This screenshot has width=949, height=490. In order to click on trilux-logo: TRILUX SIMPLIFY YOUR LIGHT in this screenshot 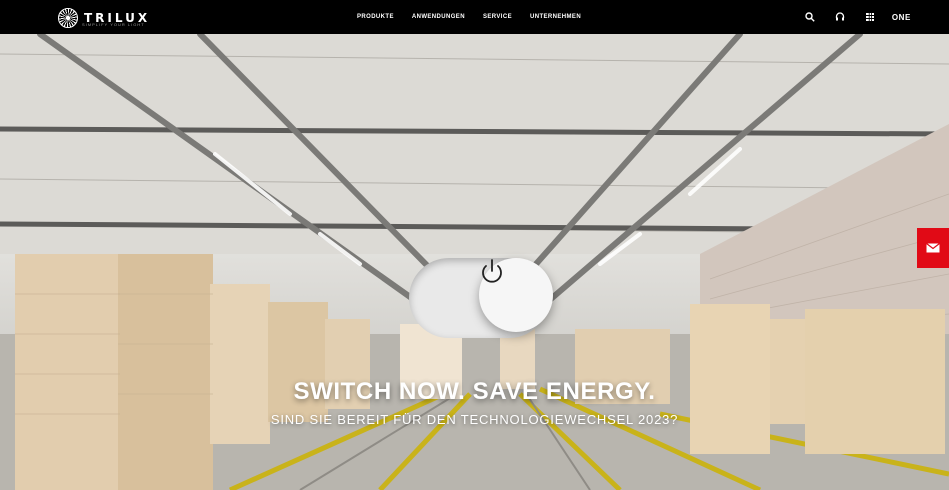, I will do `click(104, 18)`.